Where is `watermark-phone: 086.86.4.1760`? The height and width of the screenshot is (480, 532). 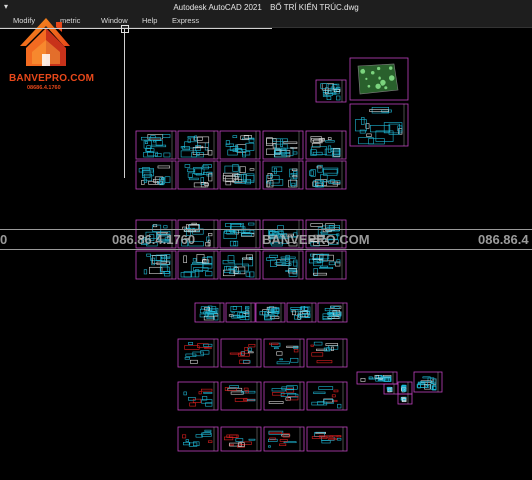 watermark-phone: 086.86.4.1760 is located at coordinates (154, 239).